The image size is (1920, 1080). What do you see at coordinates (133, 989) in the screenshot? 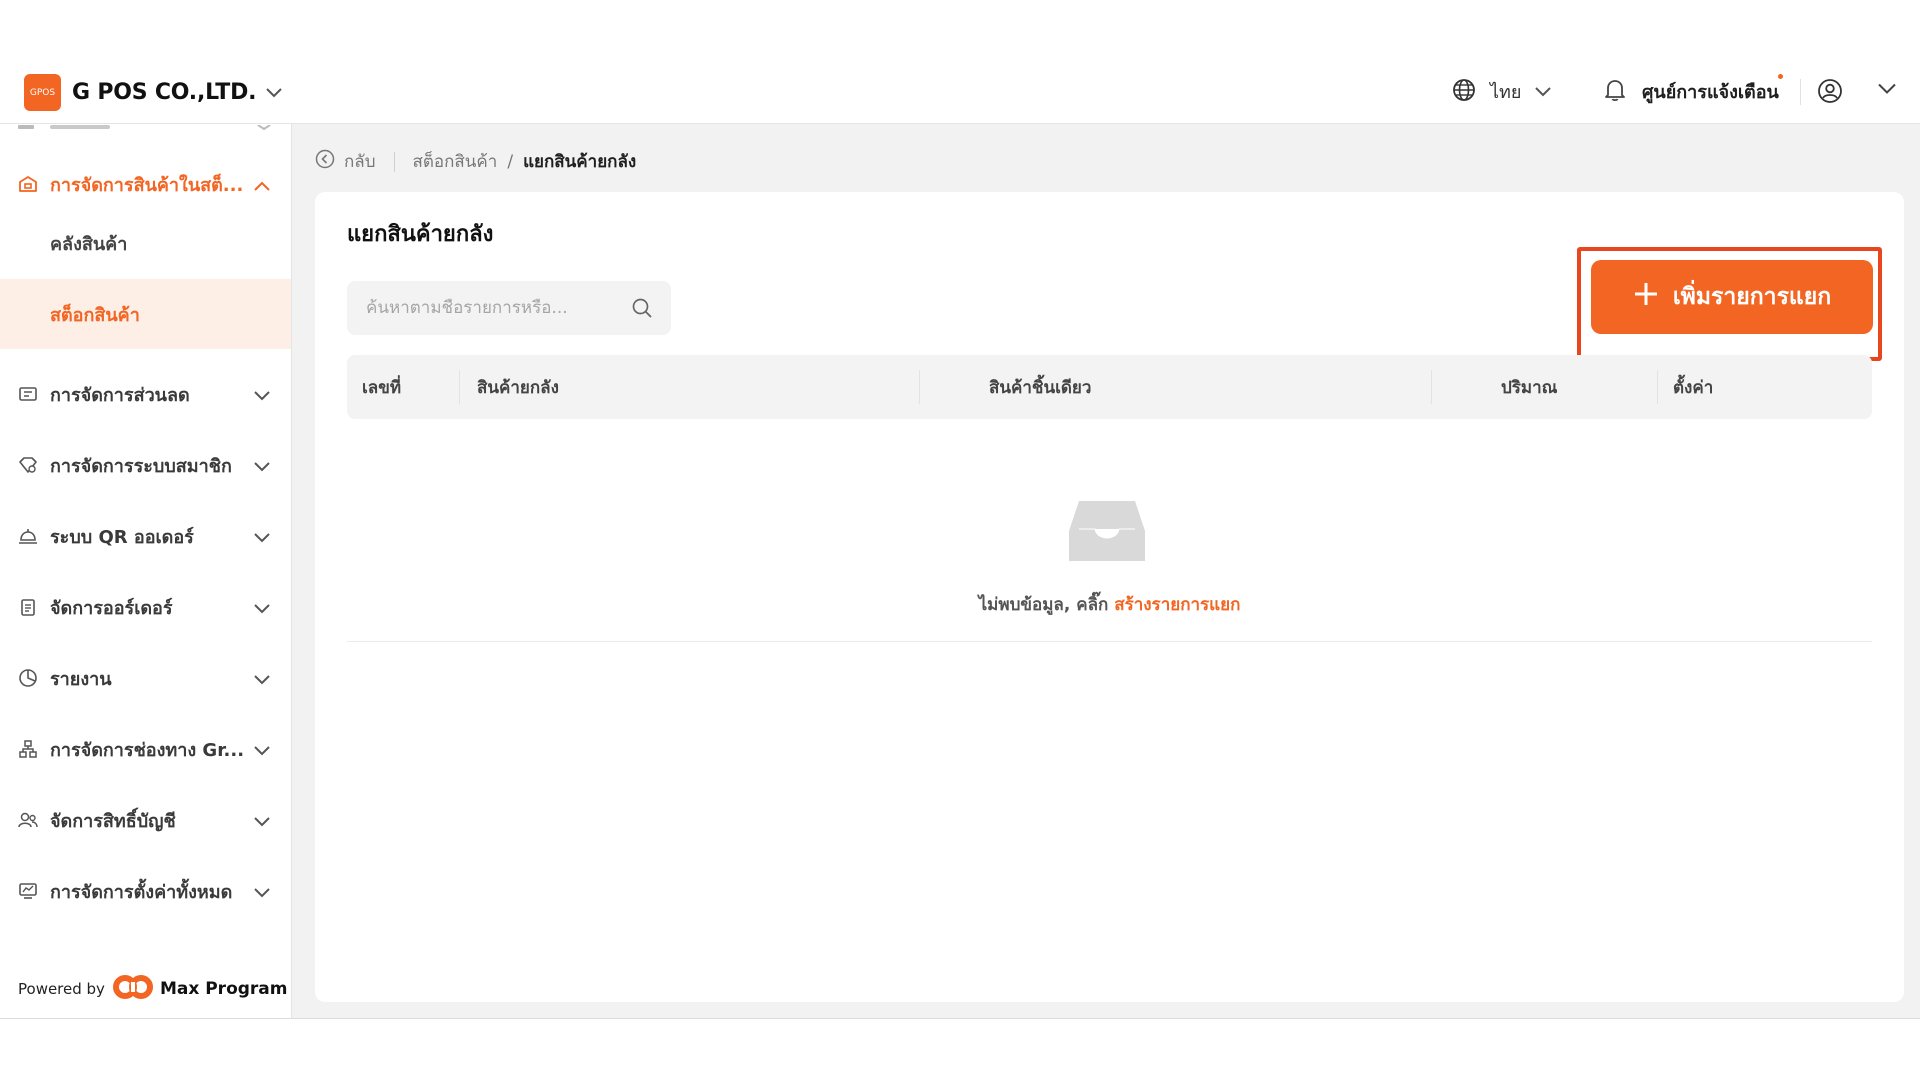
I see `max-program-logo-icon` at bounding box center [133, 989].